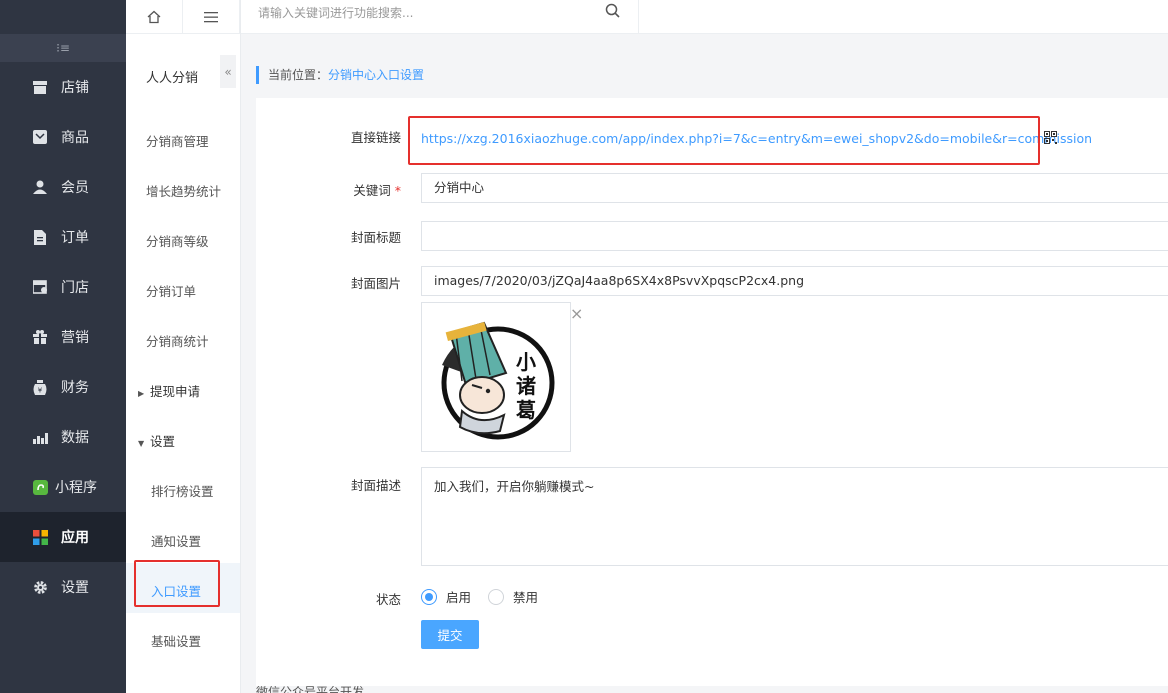 This screenshot has width=1168, height=693. Describe the element at coordinates (172, 78) in the screenshot. I see `sub-sidebar-title: 人人分销` at that location.